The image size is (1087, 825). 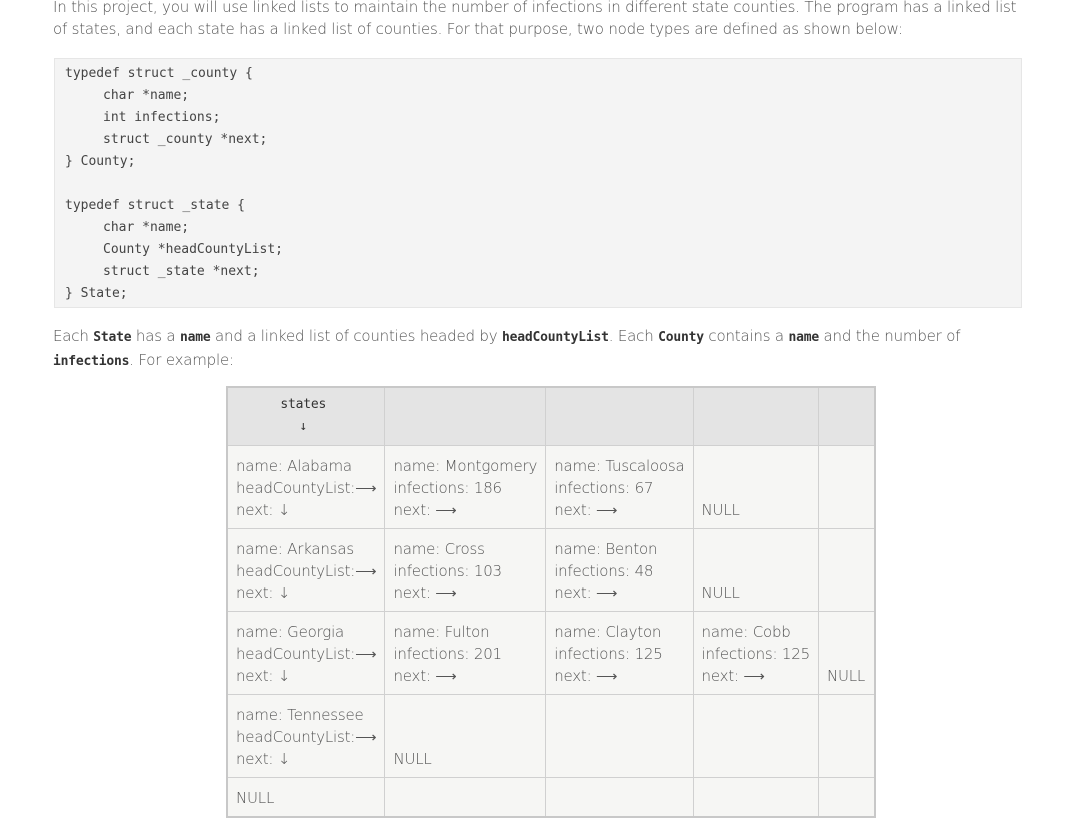 What do you see at coordinates (447, 571) in the screenshot?
I see `node-field: infections: 103` at bounding box center [447, 571].